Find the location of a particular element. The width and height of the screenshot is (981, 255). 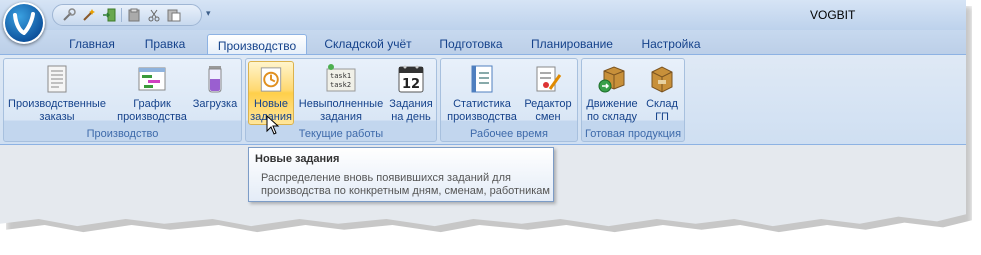

tab-preparation: Подготовка is located at coordinates (471, 44).